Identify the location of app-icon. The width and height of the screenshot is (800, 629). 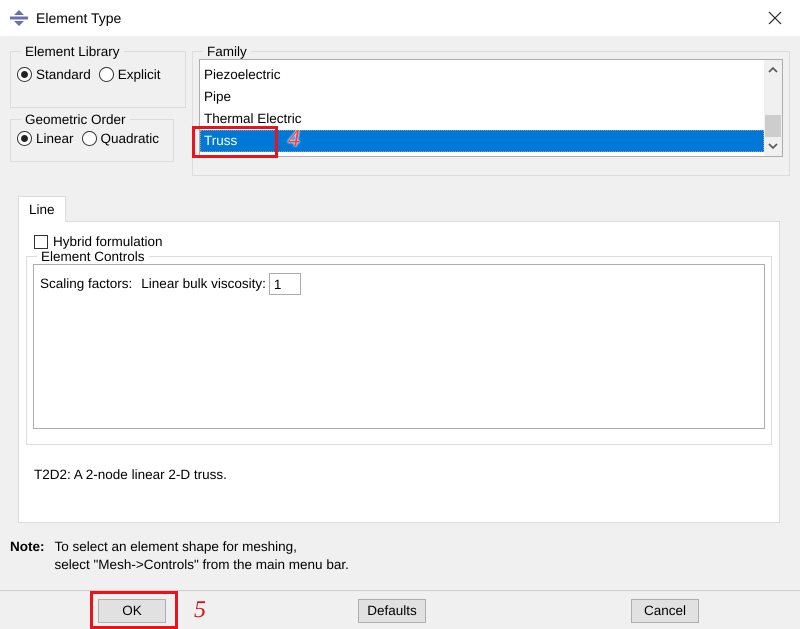
(19, 18).